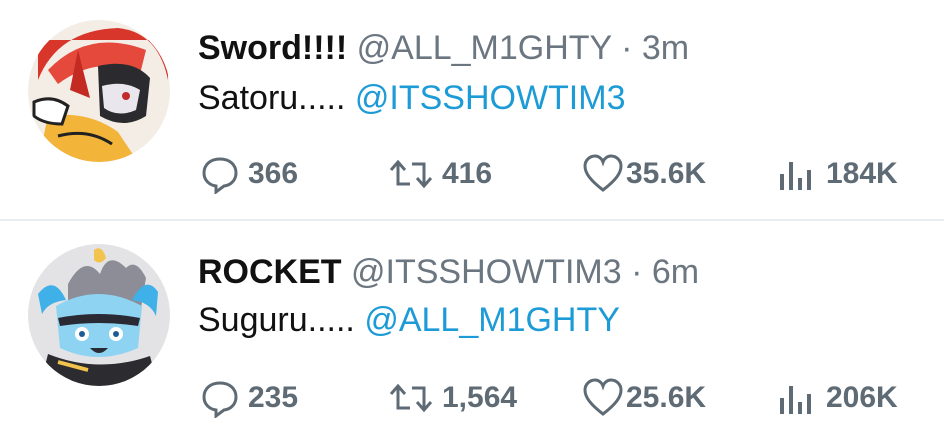 Image resolution: width=944 pixels, height=442 pixels. What do you see at coordinates (270, 272) in the screenshot?
I see `display-name: ROCKET` at bounding box center [270, 272].